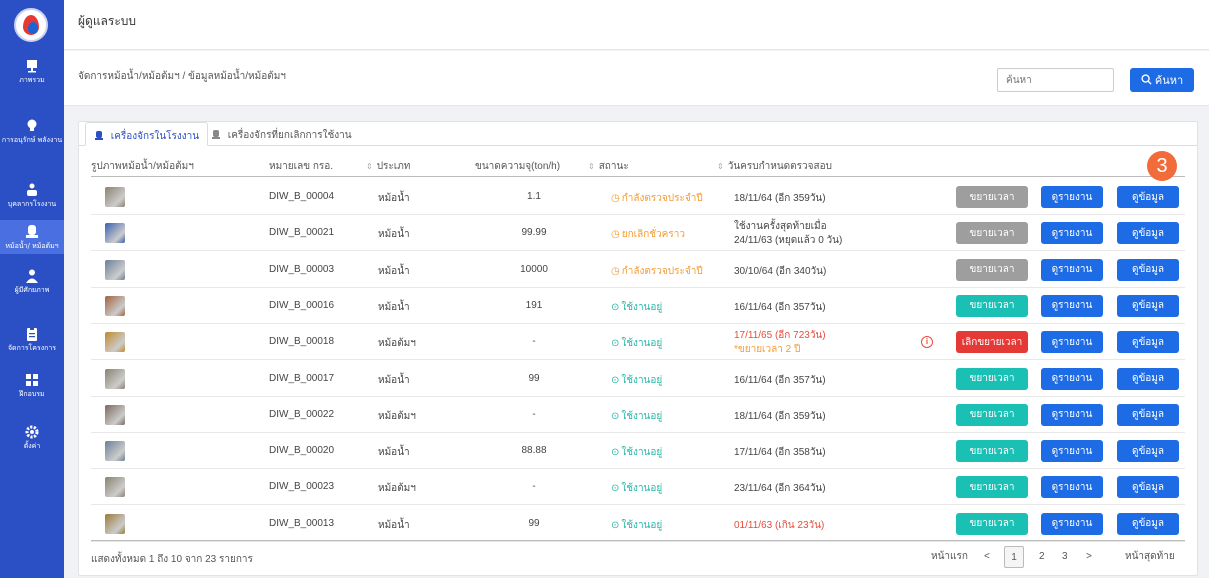 Image resolution: width=1209 pixels, height=578 pixels. What do you see at coordinates (302, 305) in the screenshot?
I see `reg-number: DIW_B_00016` at bounding box center [302, 305].